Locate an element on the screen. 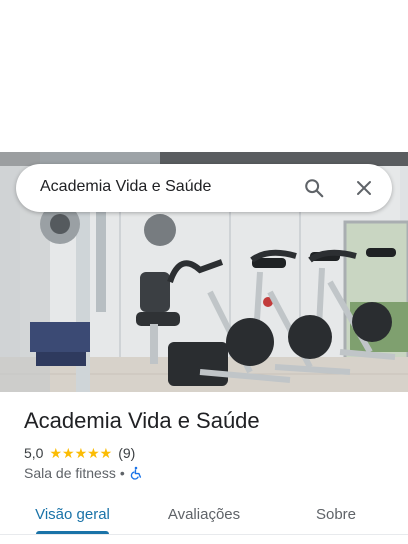 This screenshot has width=408, height=544. search-icon is located at coordinates (314, 188).